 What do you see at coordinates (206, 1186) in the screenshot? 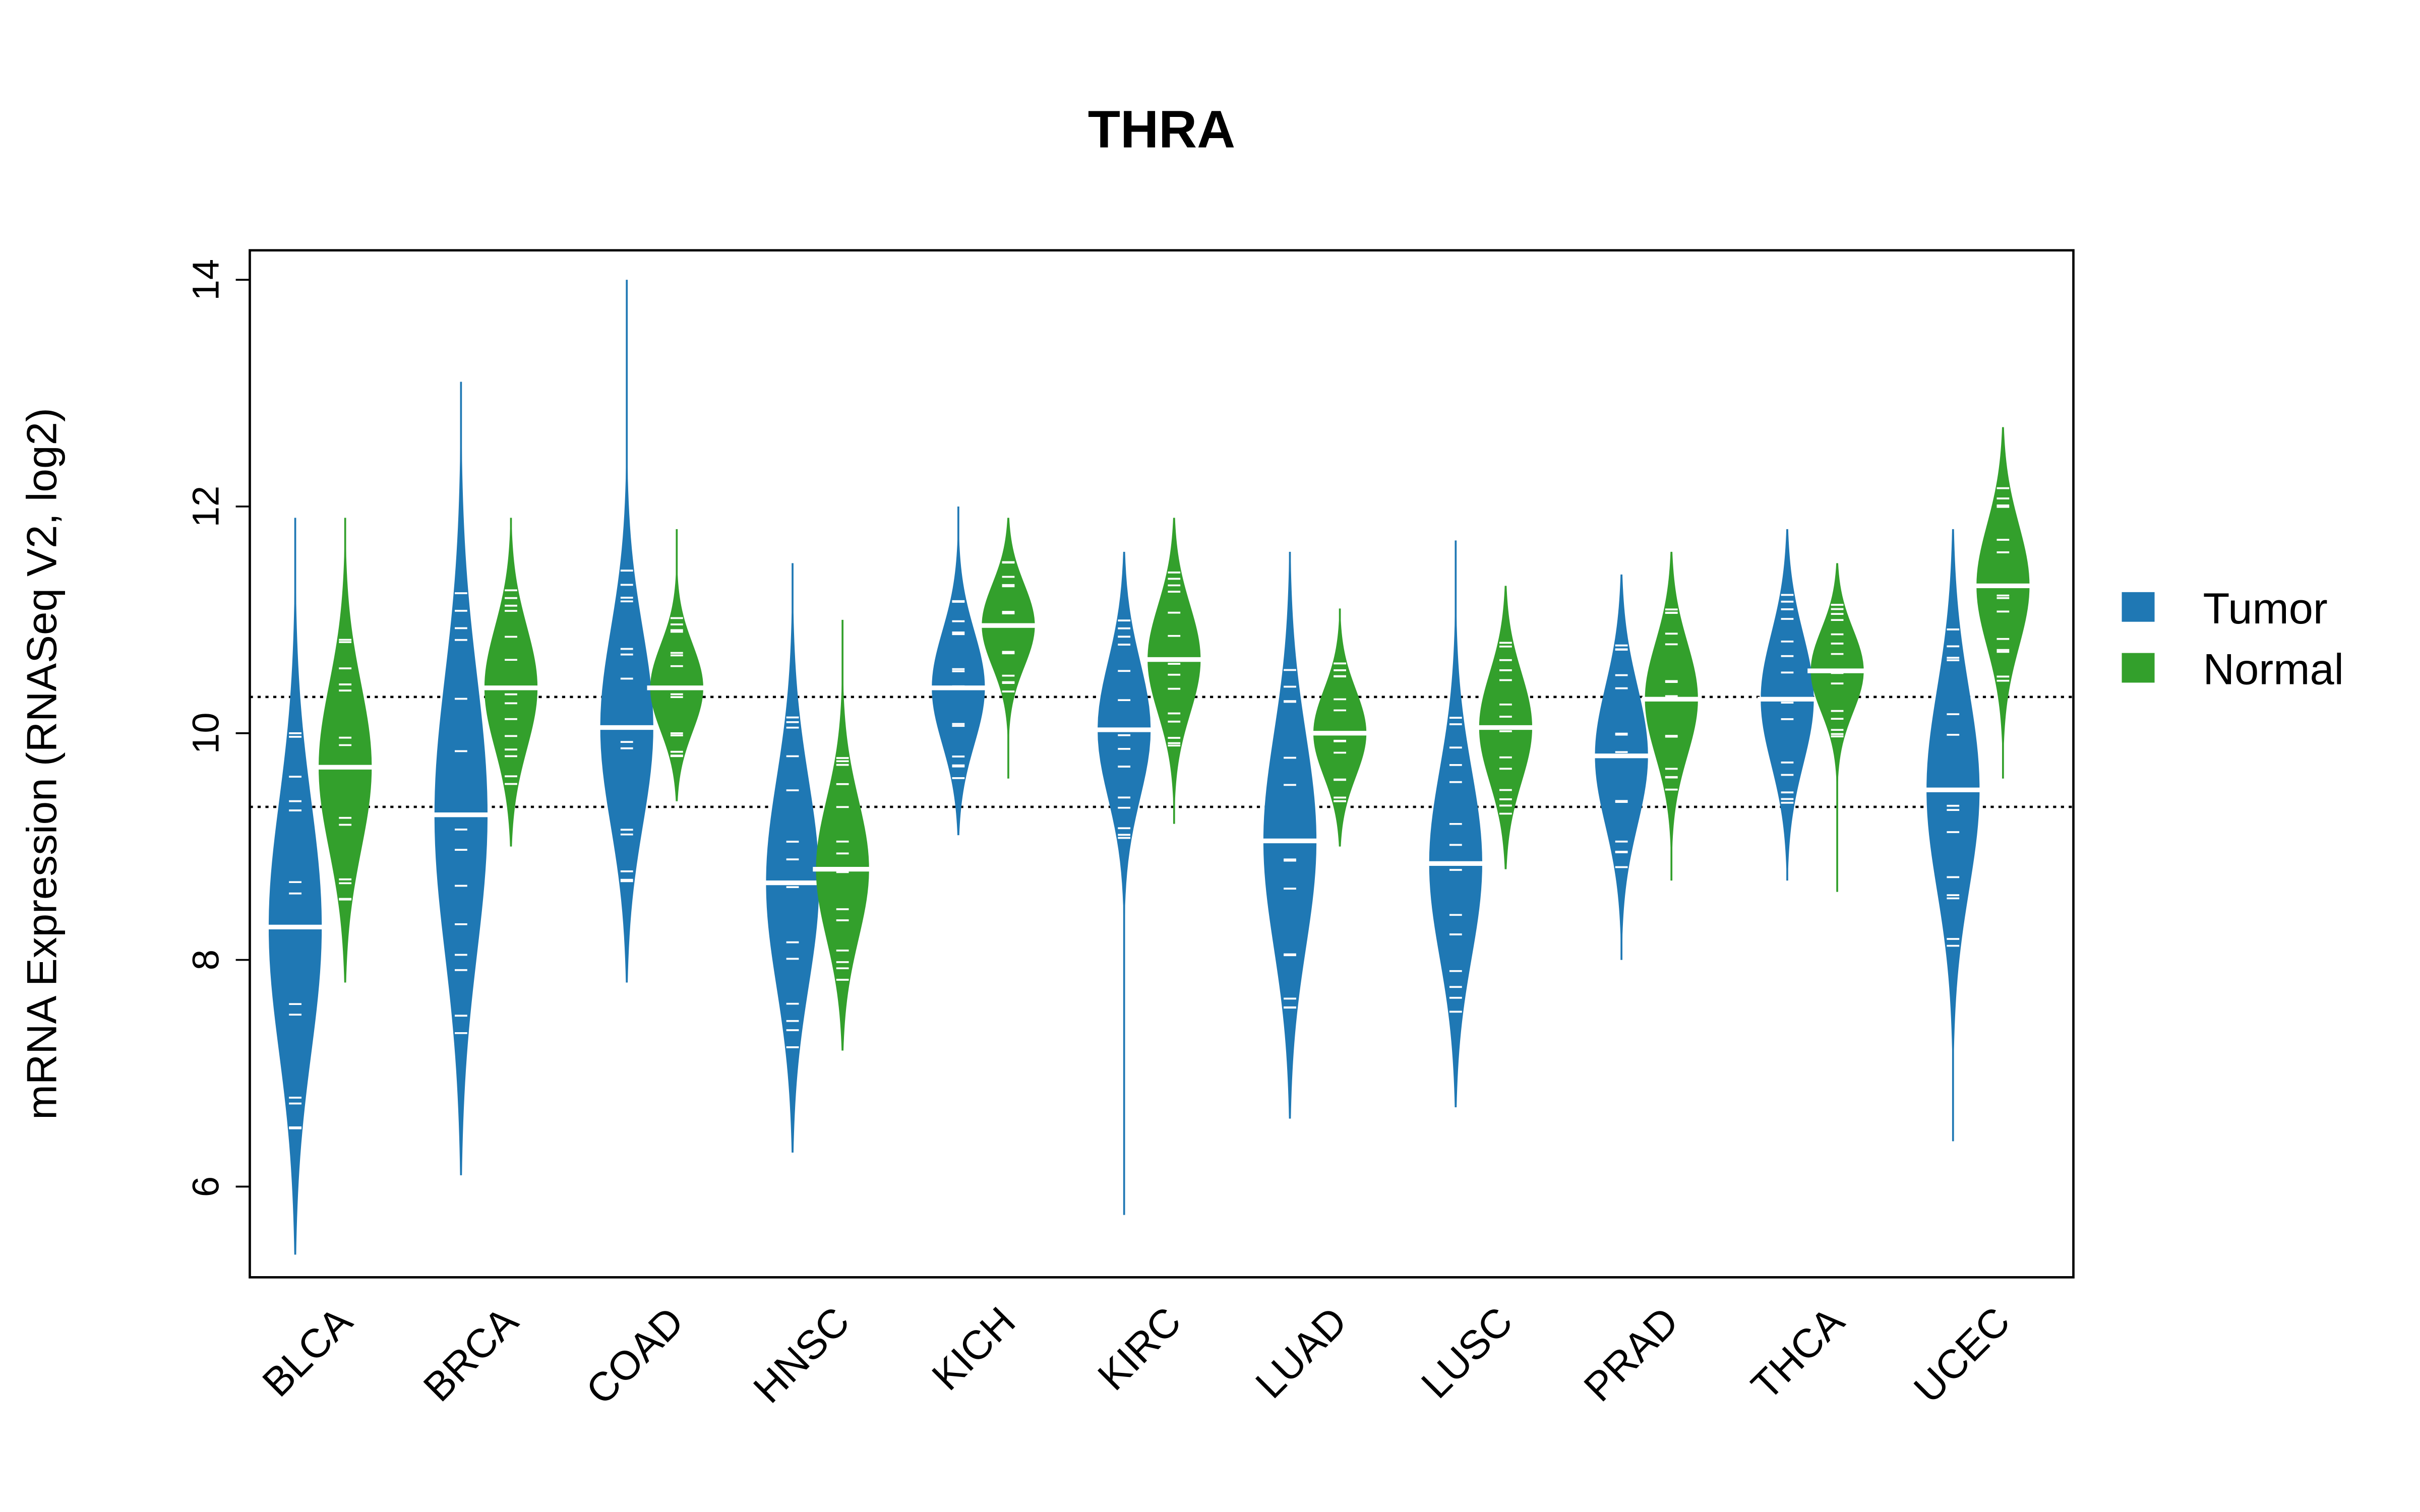
I see `y-tick-label: 6` at bounding box center [206, 1186].